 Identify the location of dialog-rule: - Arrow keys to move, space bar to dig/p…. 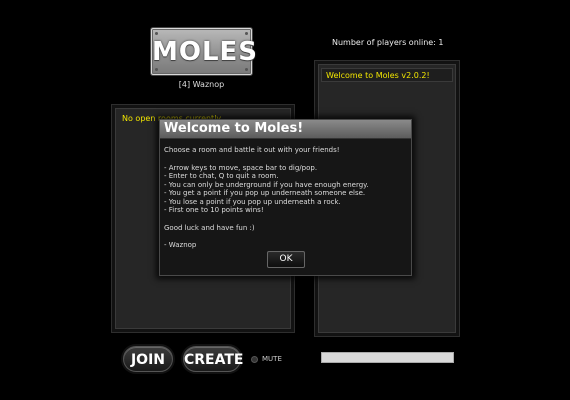
(241, 167).